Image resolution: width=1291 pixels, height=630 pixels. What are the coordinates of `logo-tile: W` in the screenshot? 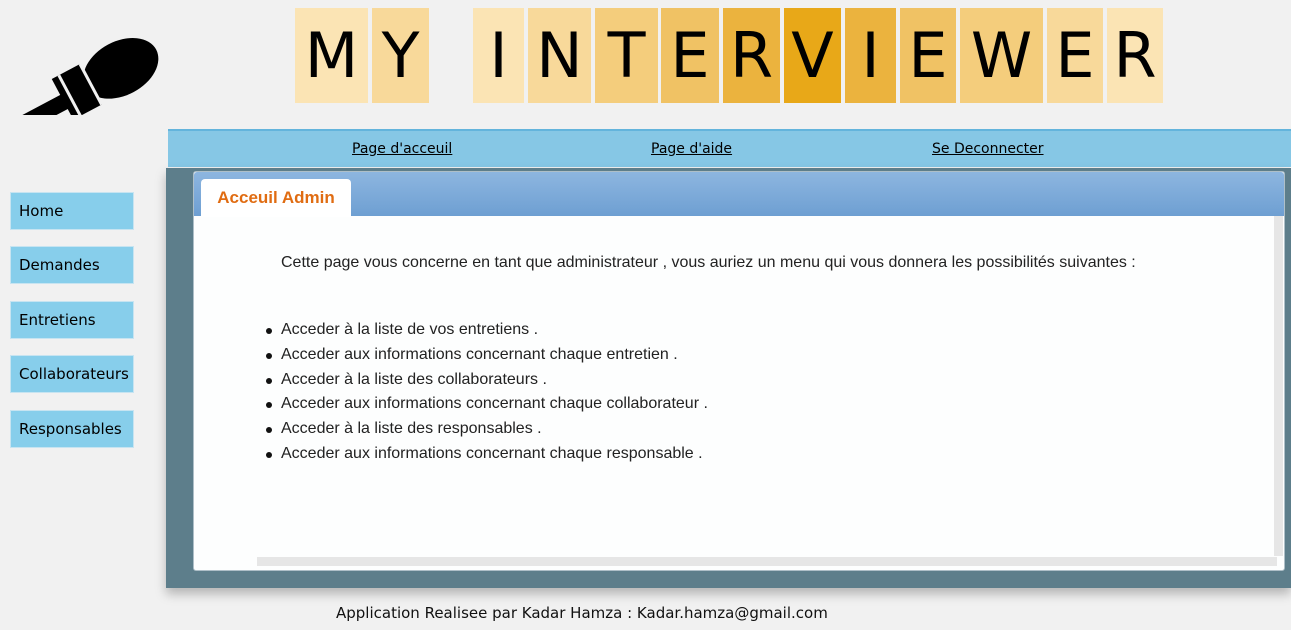 It's located at (1001, 55).